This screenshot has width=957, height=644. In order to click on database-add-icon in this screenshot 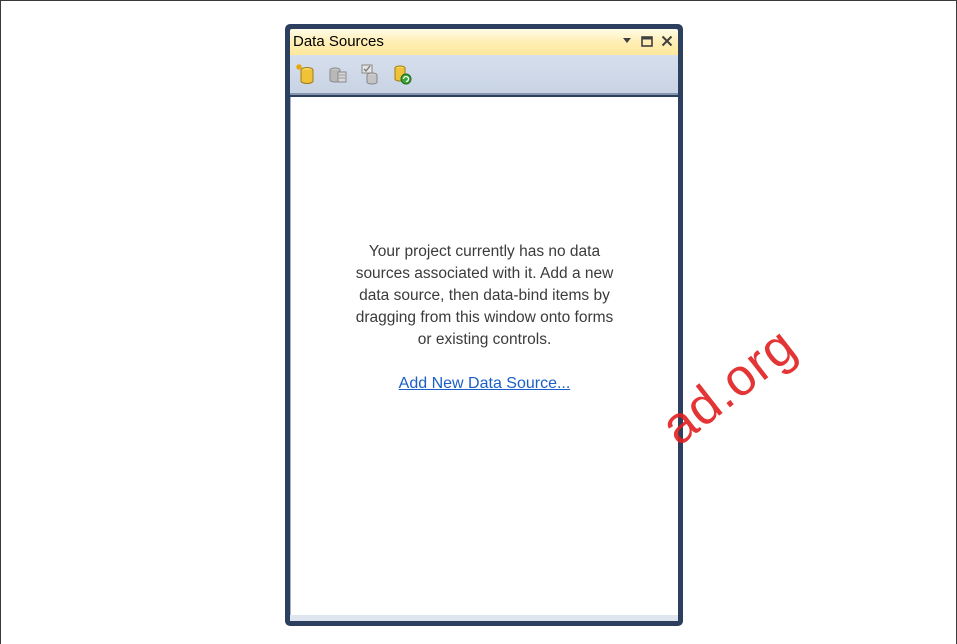, I will do `click(306, 74)`.